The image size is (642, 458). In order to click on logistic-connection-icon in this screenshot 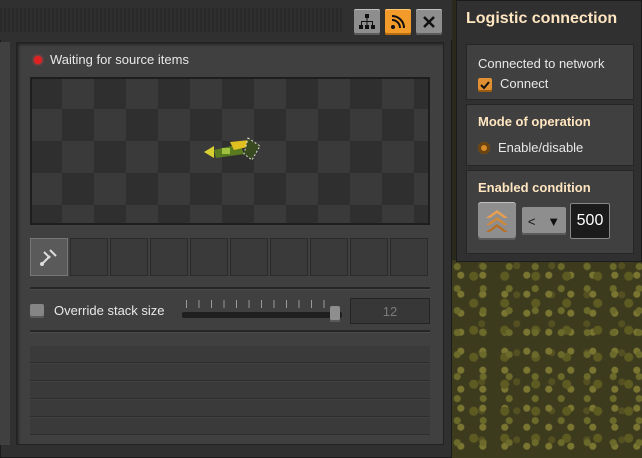, I will do `click(398, 22)`.